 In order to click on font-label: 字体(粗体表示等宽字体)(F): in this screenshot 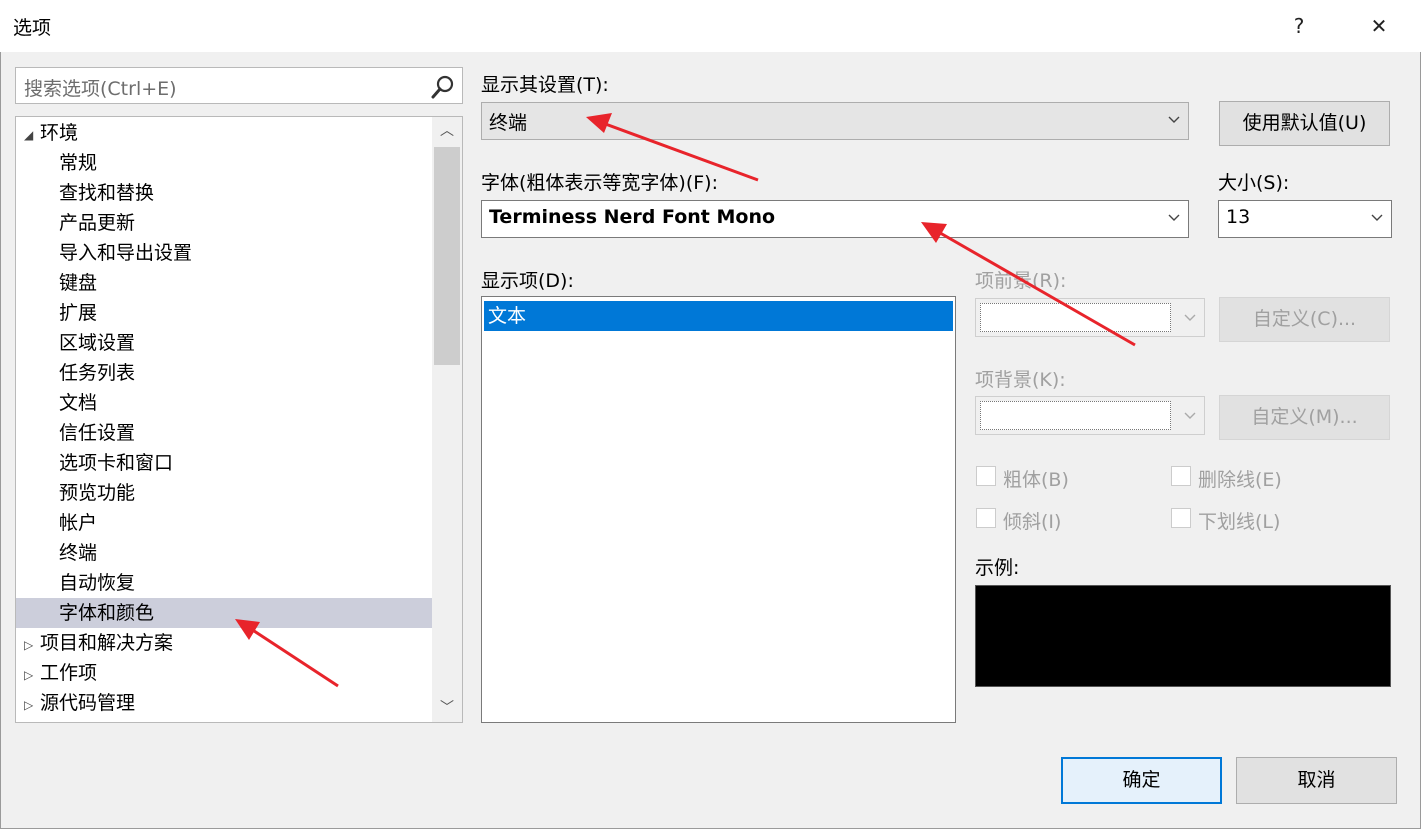, I will do `click(599, 183)`.